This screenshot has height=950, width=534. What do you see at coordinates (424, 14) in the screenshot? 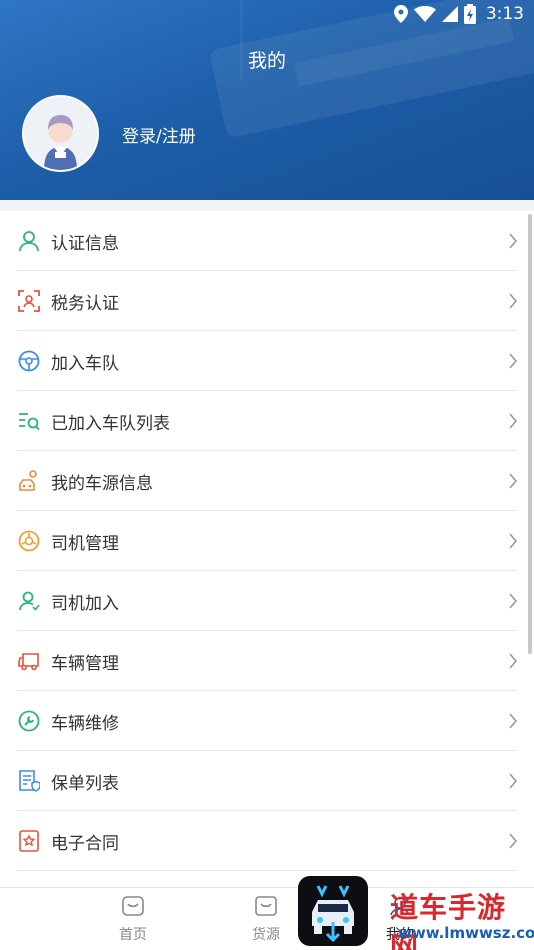
I see `wifi-icon` at bounding box center [424, 14].